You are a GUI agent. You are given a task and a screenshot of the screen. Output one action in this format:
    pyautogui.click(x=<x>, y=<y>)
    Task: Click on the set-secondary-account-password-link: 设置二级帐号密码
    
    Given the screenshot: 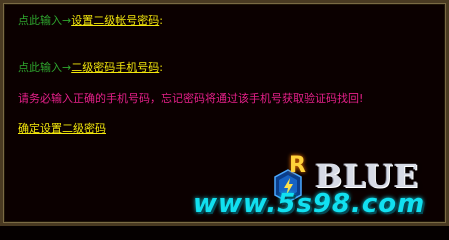 What is the action you would take?
    pyautogui.click(x=115, y=20)
    